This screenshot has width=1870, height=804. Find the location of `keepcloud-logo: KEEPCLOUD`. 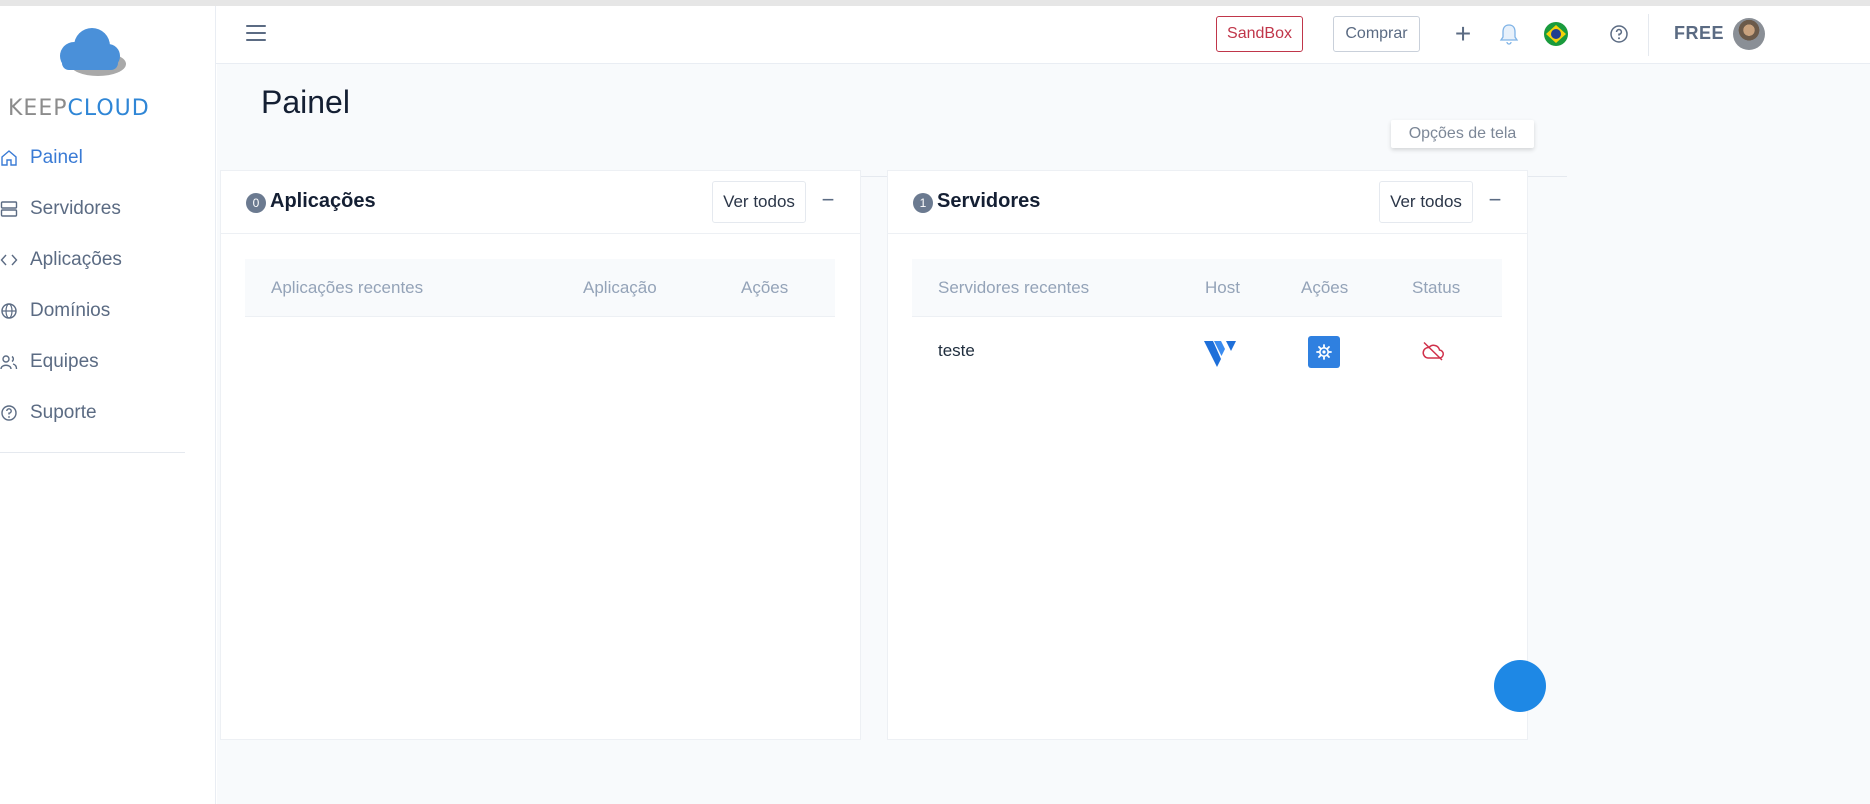

keepcloud-logo: KEEPCLOUD is located at coordinates (90, 70).